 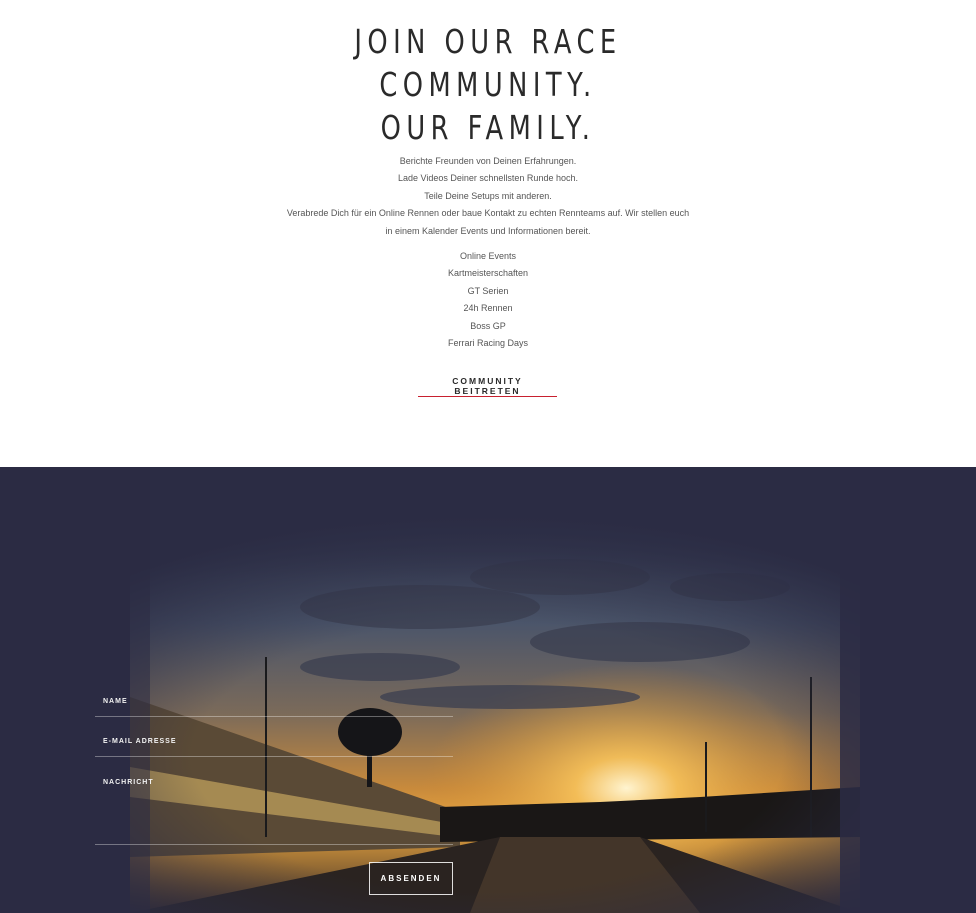 I want to click on join-community-button: COMMUNITY BEITRETEN, so click(x=487, y=383).